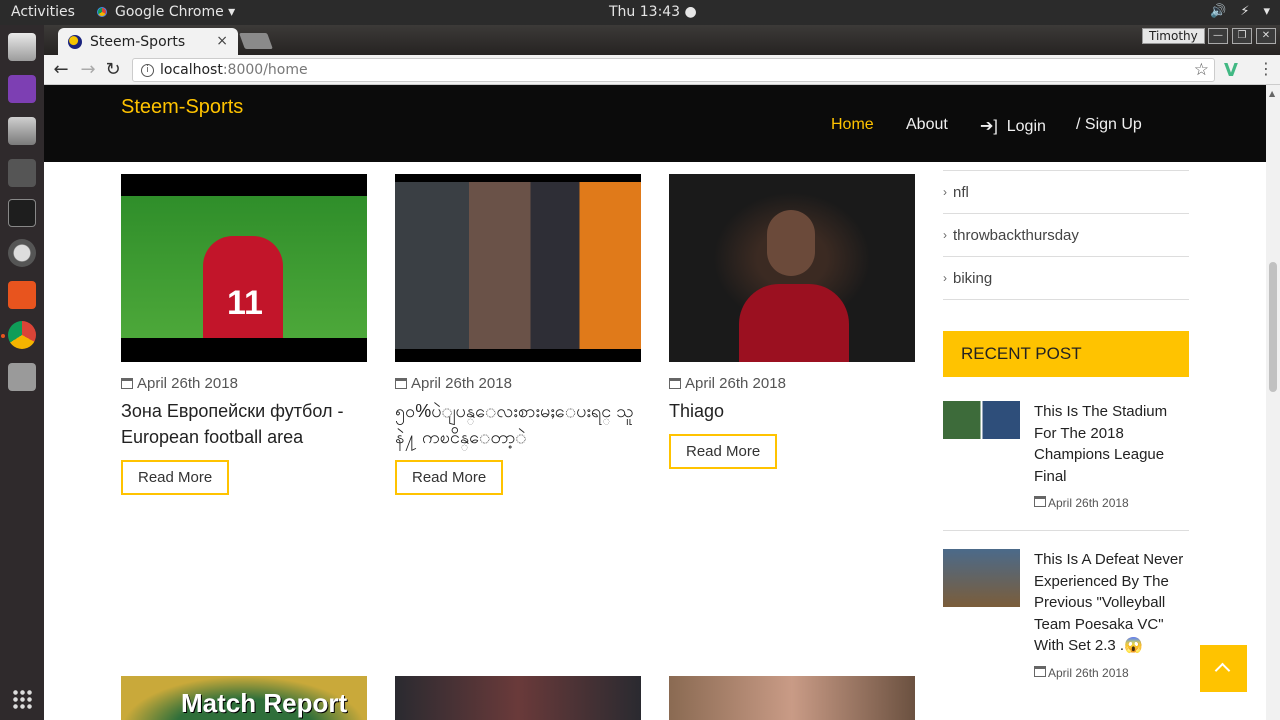 The height and width of the screenshot is (720, 1280). What do you see at coordinates (22, 699) in the screenshot?
I see `show-apps-icon` at bounding box center [22, 699].